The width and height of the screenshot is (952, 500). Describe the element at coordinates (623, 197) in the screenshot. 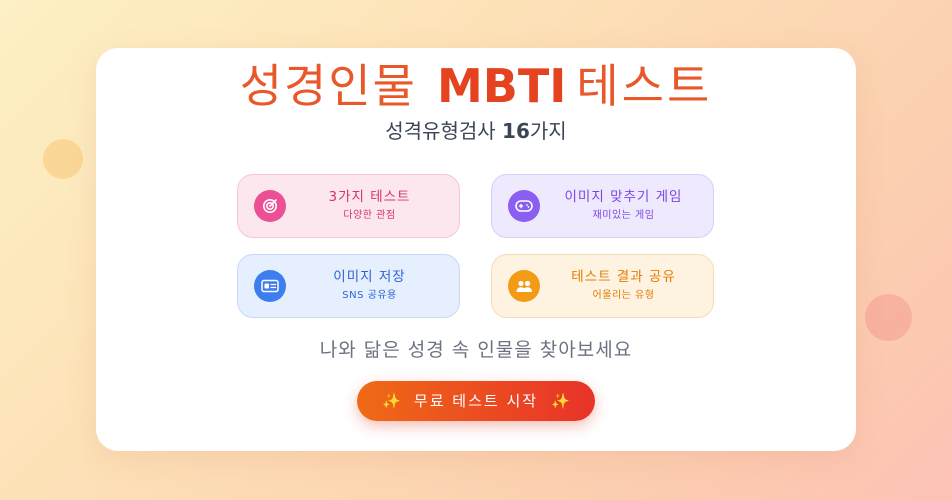

I see `feature-title: 이미지 맞추기 게임` at that location.